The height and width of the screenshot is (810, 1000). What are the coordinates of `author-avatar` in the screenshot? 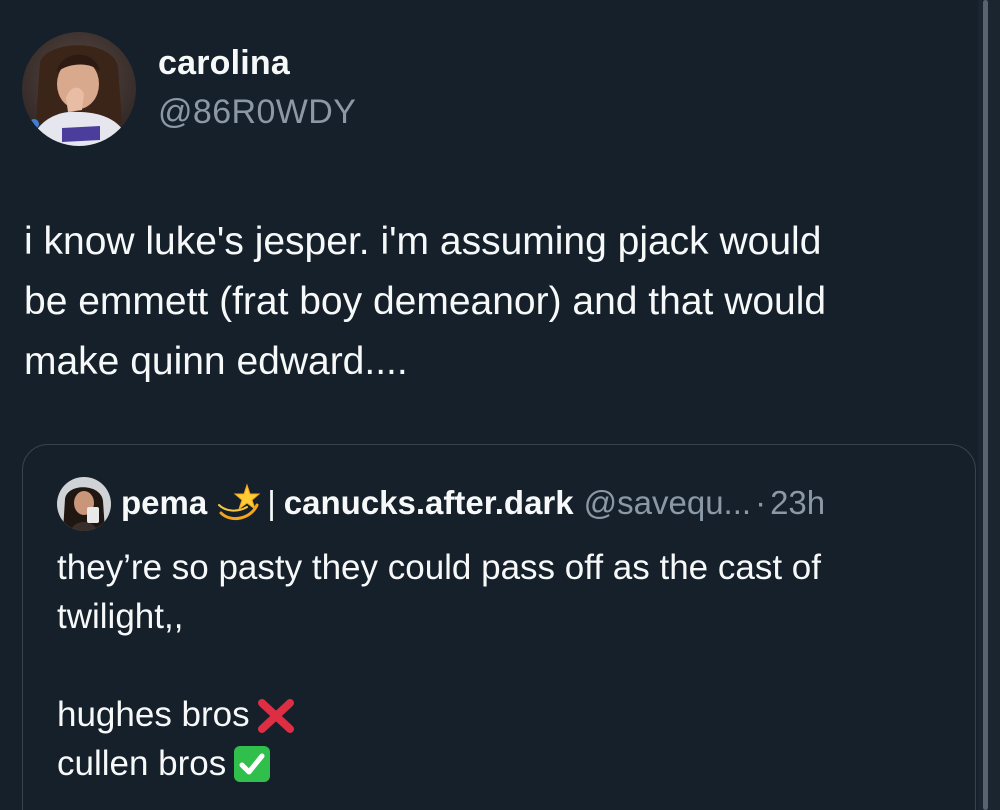 It's located at (79, 89).